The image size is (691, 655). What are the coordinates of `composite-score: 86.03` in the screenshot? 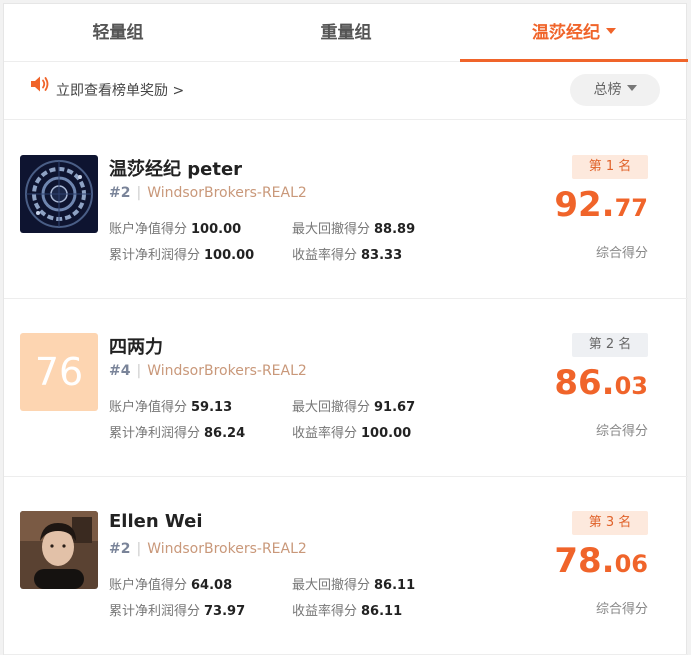 It's located at (601, 383).